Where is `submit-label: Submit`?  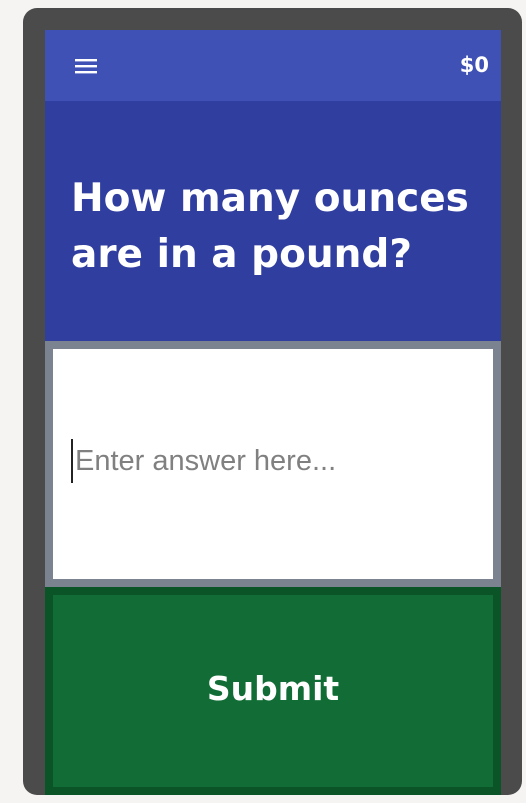
submit-label: Submit is located at coordinates (273, 688).